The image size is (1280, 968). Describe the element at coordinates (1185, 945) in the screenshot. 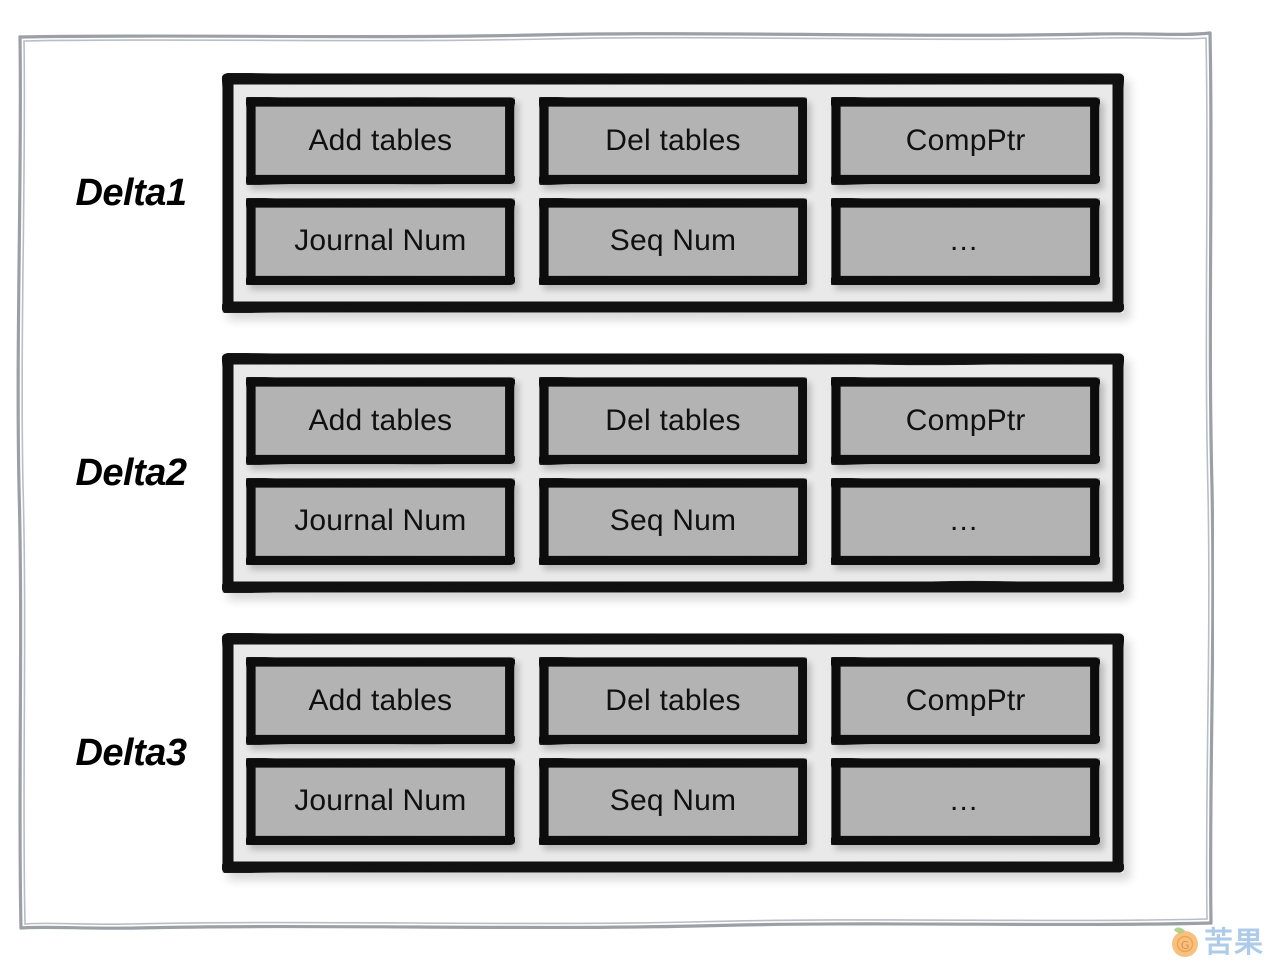

I see `svg-text: G` at that location.